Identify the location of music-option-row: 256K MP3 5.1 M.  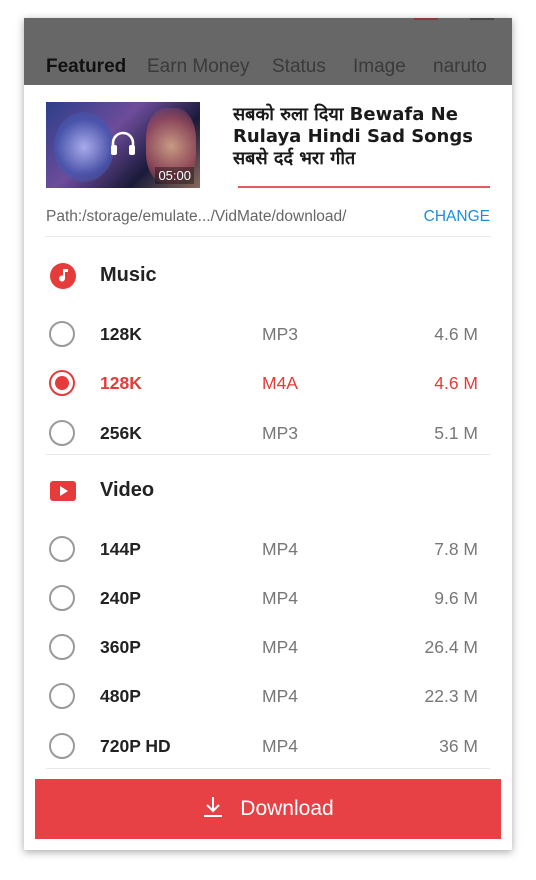
(268, 434).